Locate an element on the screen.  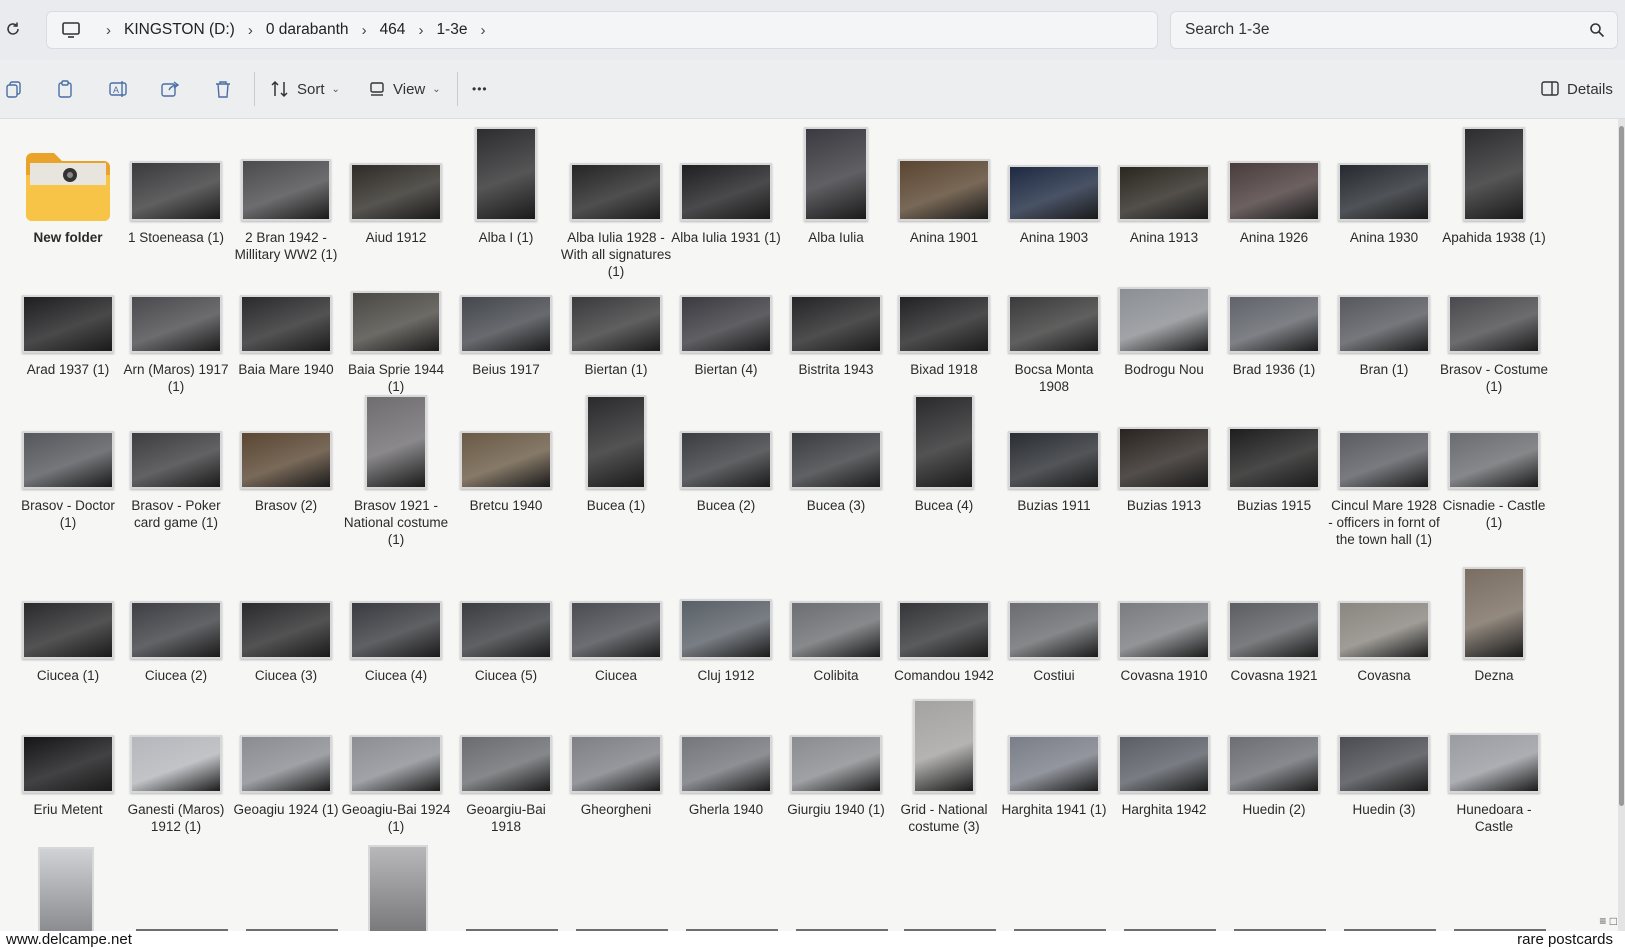
image-file-item: Bistrita 1943 is located at coordinates (836, 314).